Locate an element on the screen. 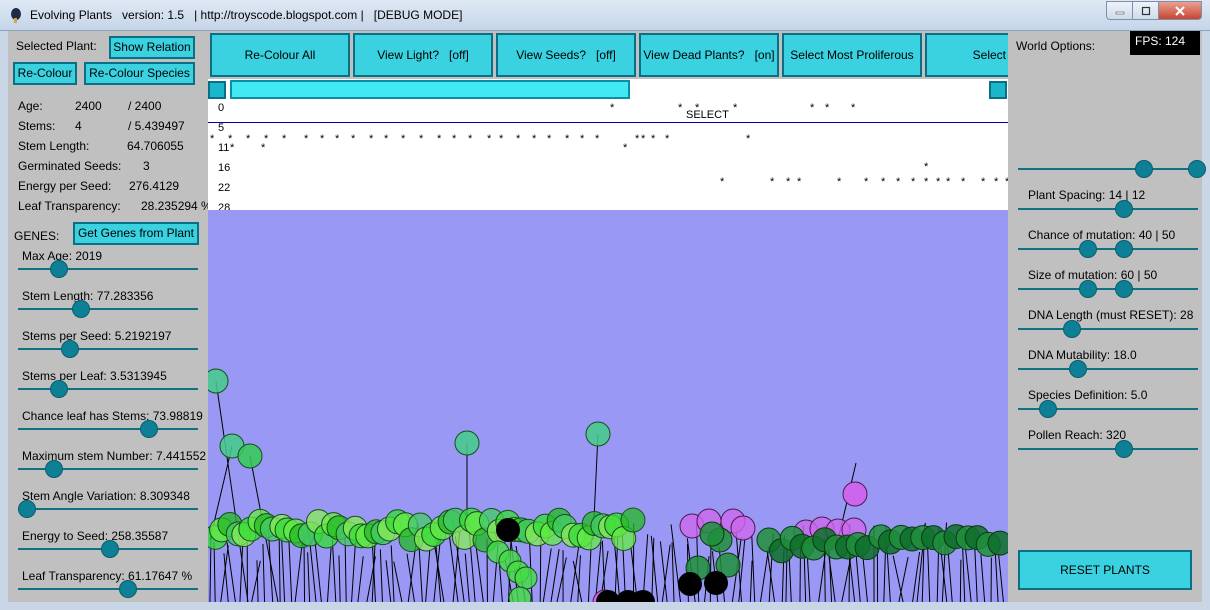 The height and width of the screenshot is (610, 1210). gene-label: Energy to Seed: 258.35587 is located at coordinates (95, 536).